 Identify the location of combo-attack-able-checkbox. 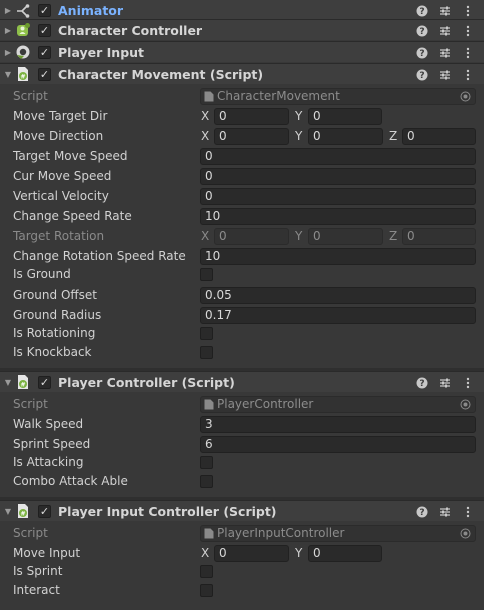
(206, 481).